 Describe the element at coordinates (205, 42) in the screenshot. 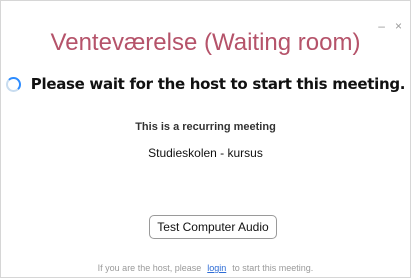

I see `page-title: Venteværelse (Waiting room)` at that location.